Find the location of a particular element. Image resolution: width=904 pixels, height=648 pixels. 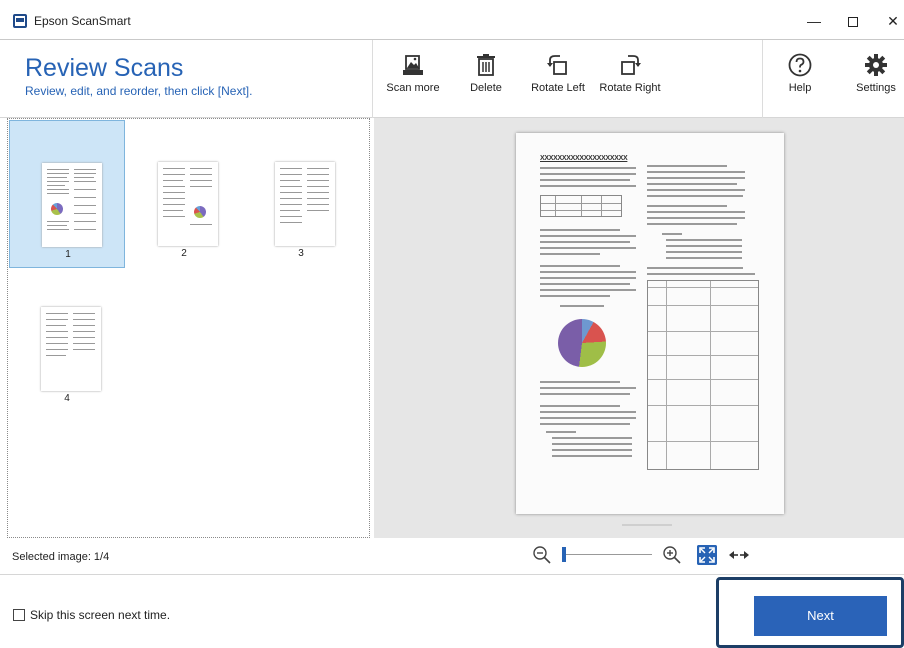

settings-label: Settings is located at coordinates (876, 88).